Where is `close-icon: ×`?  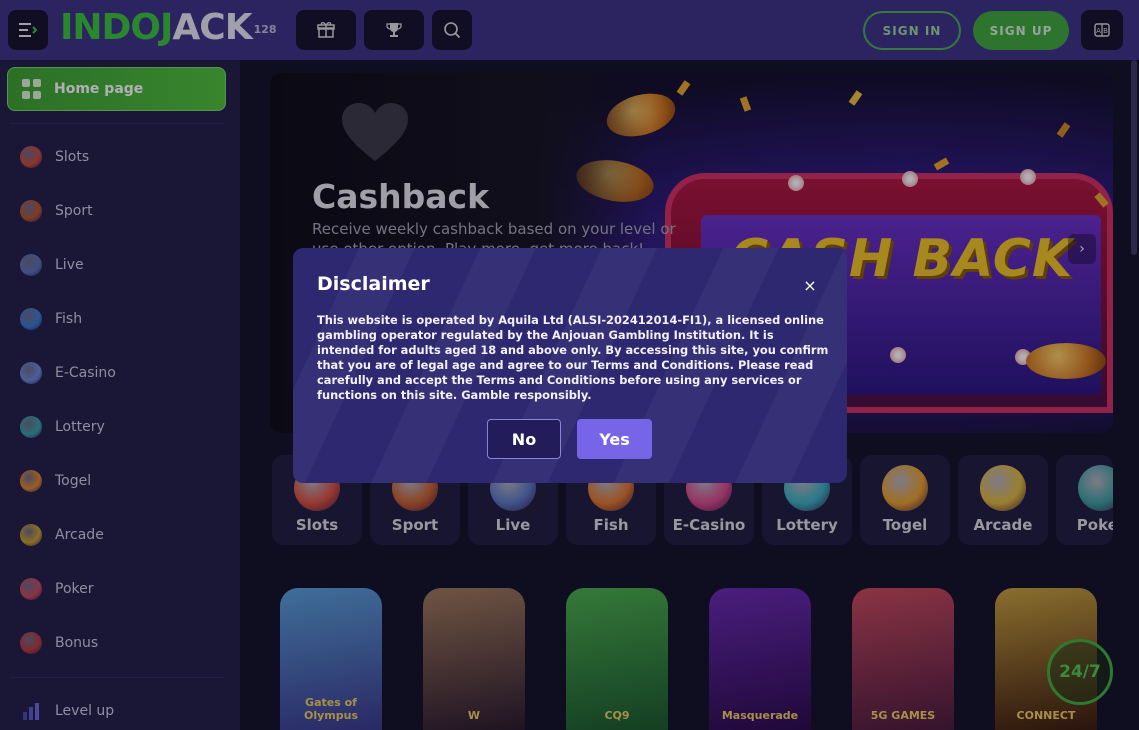 close-icon: × is located at coordinates (810, 285).